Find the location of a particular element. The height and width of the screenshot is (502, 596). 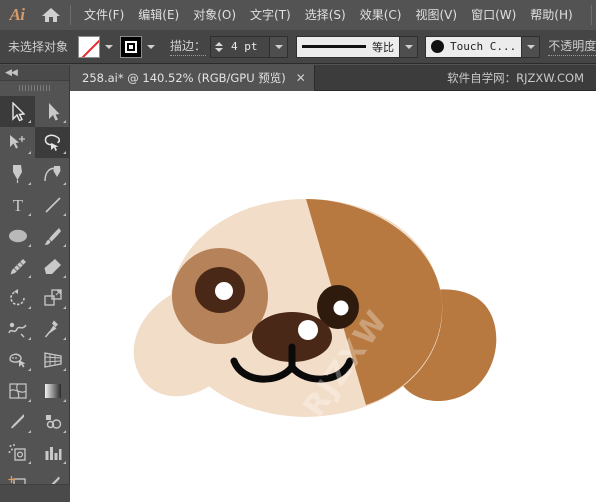

perspective-grid-tool is located at coordinates (52, 359).